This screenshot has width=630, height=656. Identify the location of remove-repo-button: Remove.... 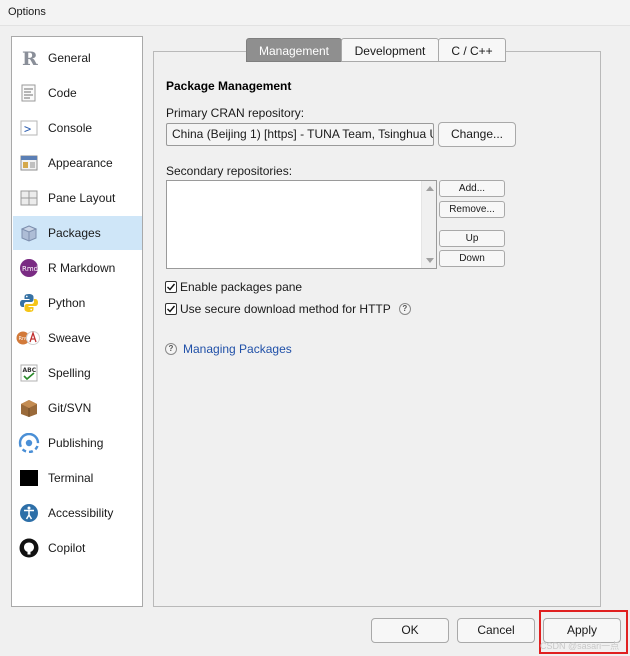
(472, 209).